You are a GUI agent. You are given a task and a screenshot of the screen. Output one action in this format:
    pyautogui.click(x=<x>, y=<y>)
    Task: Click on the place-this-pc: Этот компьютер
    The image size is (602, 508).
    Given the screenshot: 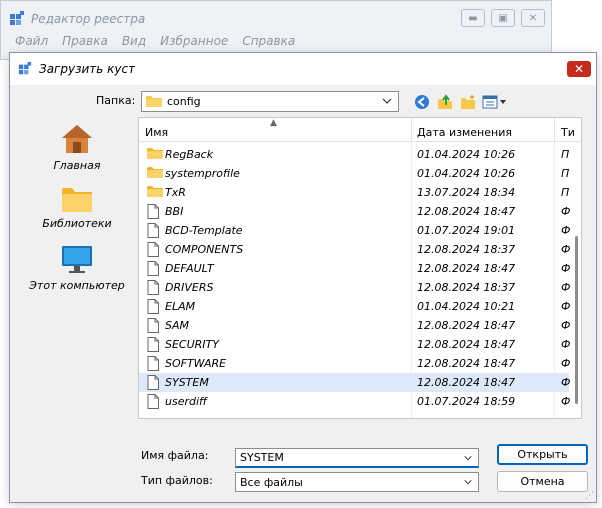 What is the action you would take?
    pyautogui.click(x=77, y=268)
    